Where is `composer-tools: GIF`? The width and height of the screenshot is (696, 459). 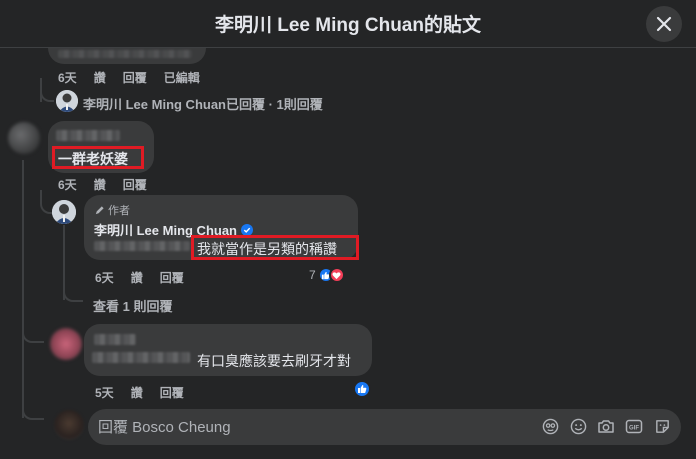
composer-tools: GIF is located at coordinates (606, 426).